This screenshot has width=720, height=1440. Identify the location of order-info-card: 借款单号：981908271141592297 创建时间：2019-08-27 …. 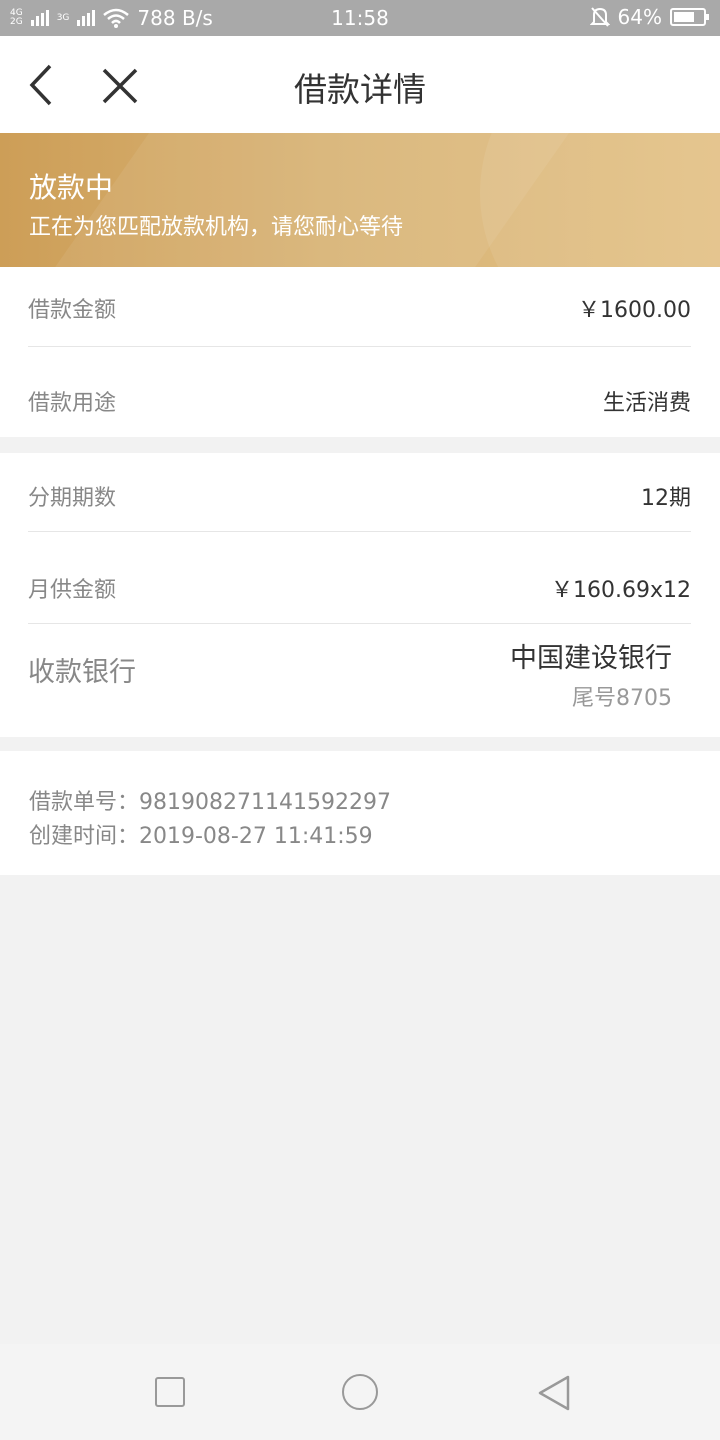
(360, 813).